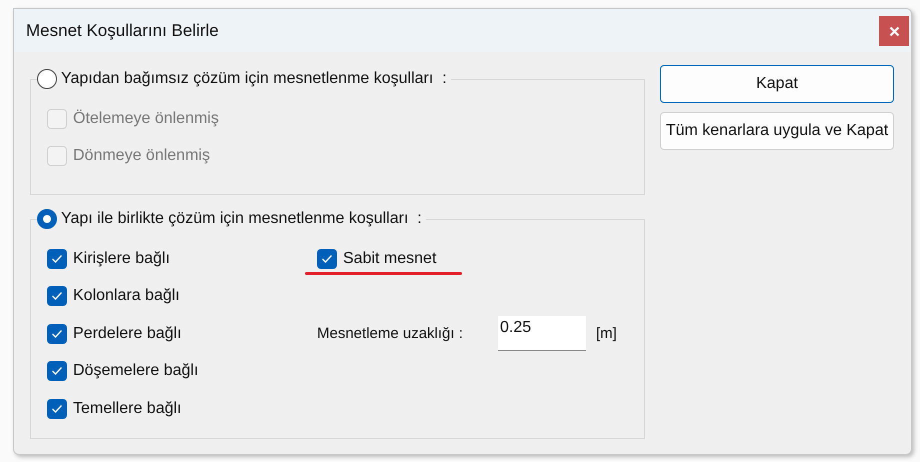 The width and height of the screenshot is (920, 462). What do you see at coordinates (389, 259) in the screenshot?
I see `checkbox-label: Sabit mesnet` at bounding box center [389, 259].